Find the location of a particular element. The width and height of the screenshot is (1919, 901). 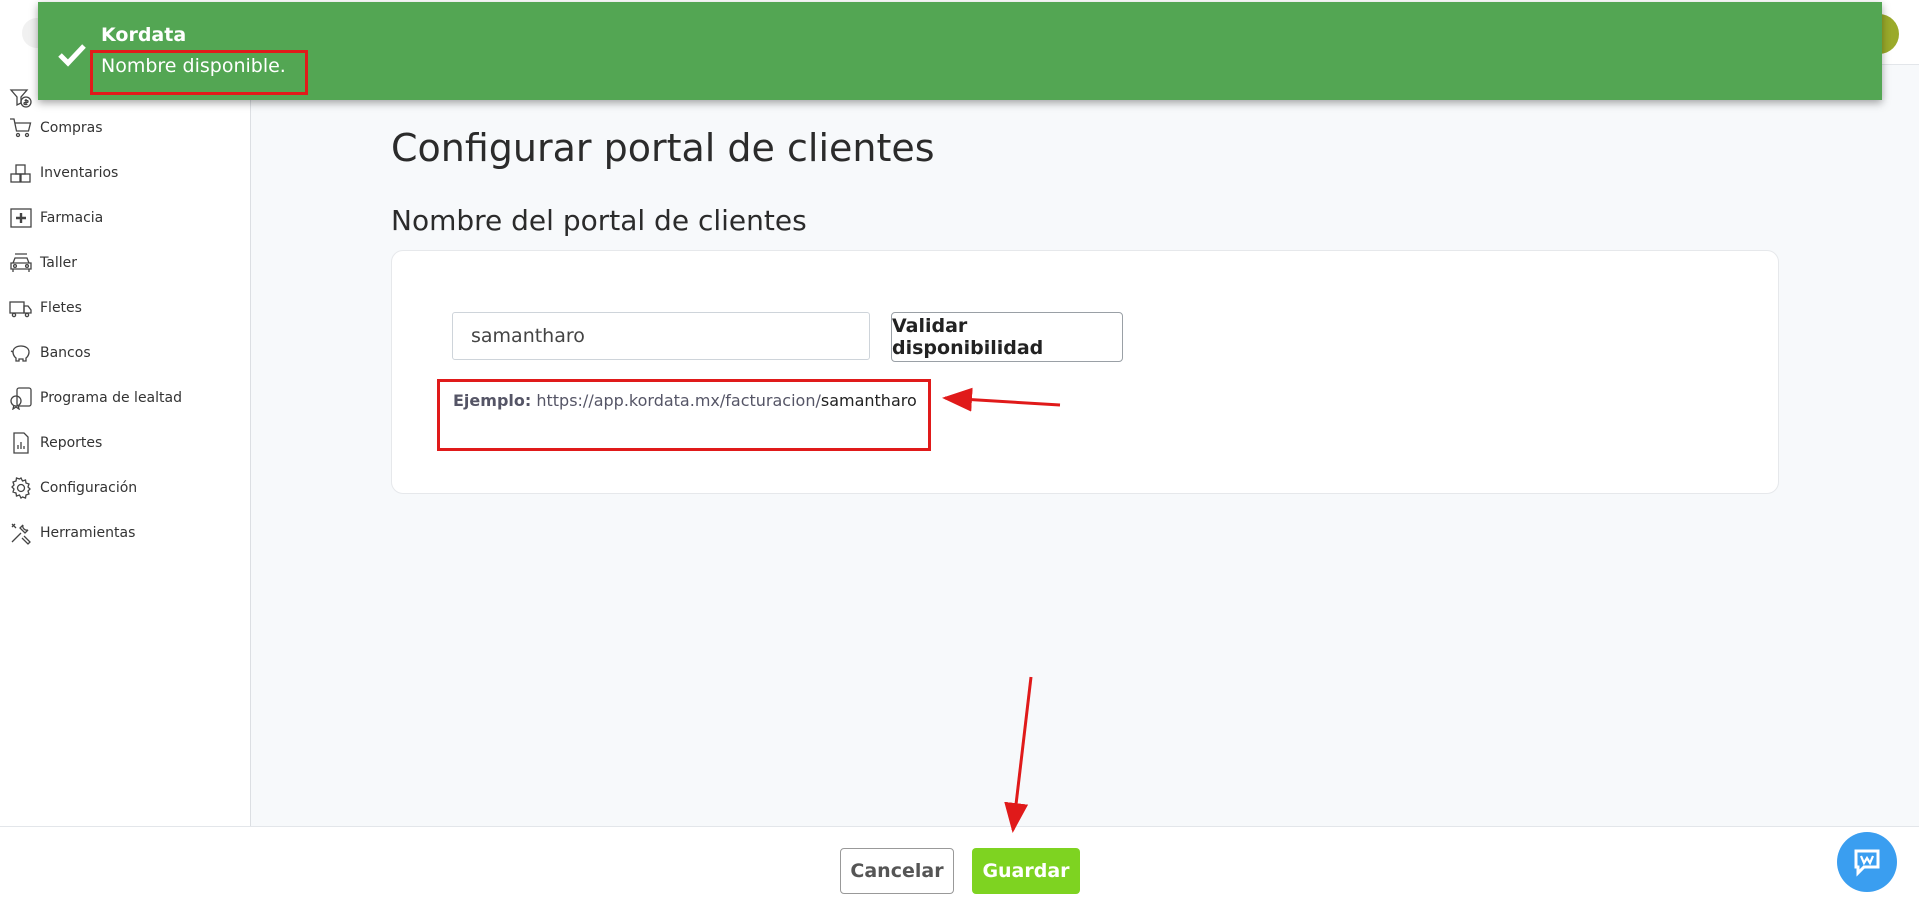

example-url-base: https://app.kordata.mx/facturacion/ is located at coordinates (678, 400).